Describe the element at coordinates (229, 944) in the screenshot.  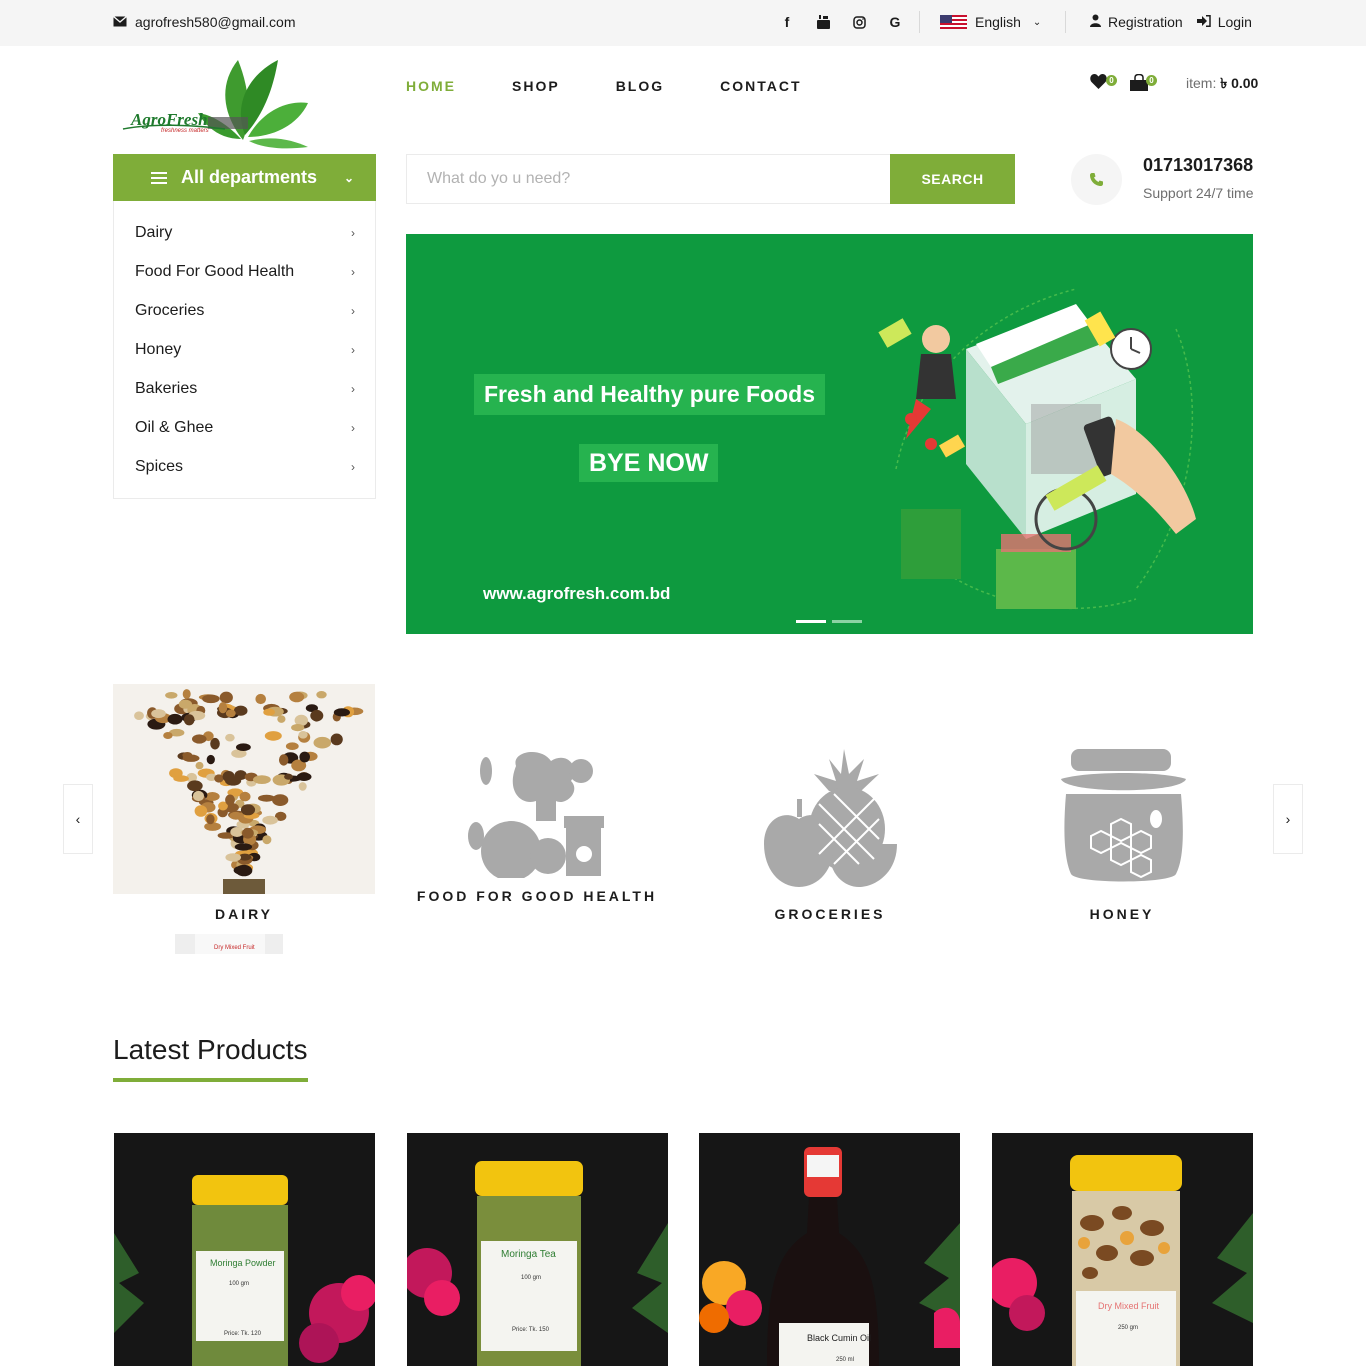
I see `dry-mixed-fruit-peek-image: Dry Mixed Fruit` at that location.